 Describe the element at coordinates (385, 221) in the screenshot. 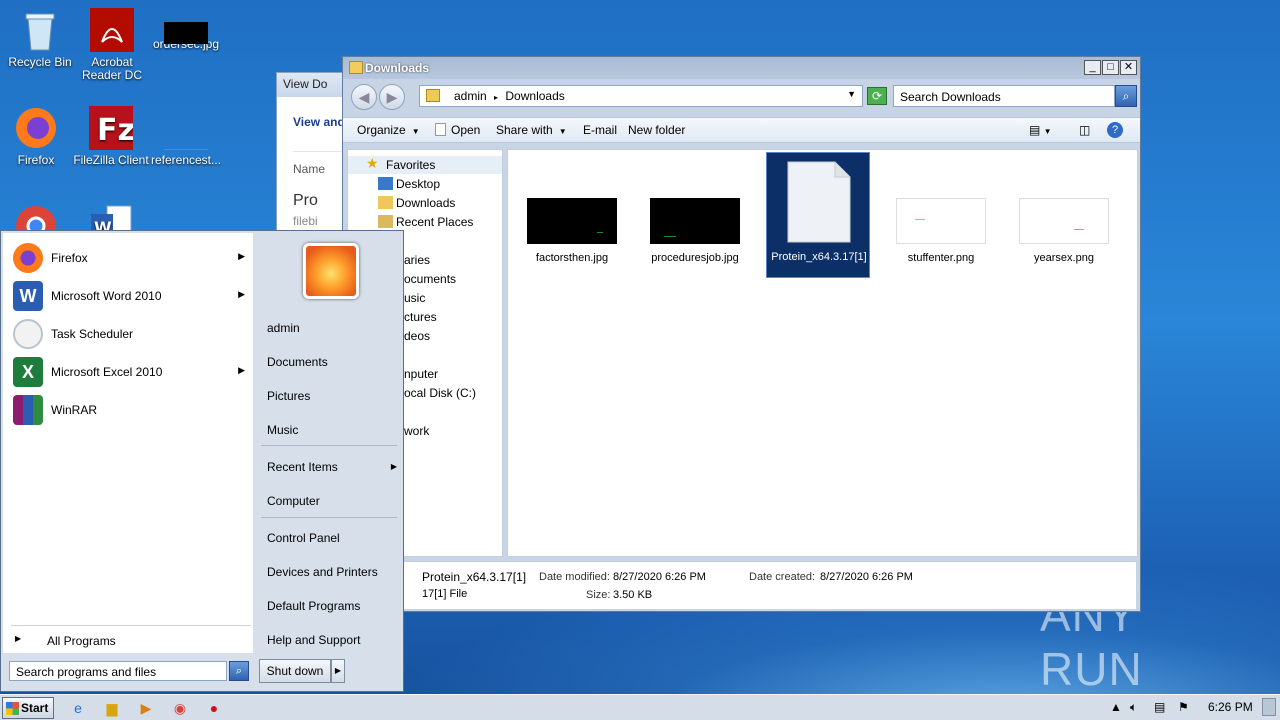

I see `recent-places-icon` at that location.